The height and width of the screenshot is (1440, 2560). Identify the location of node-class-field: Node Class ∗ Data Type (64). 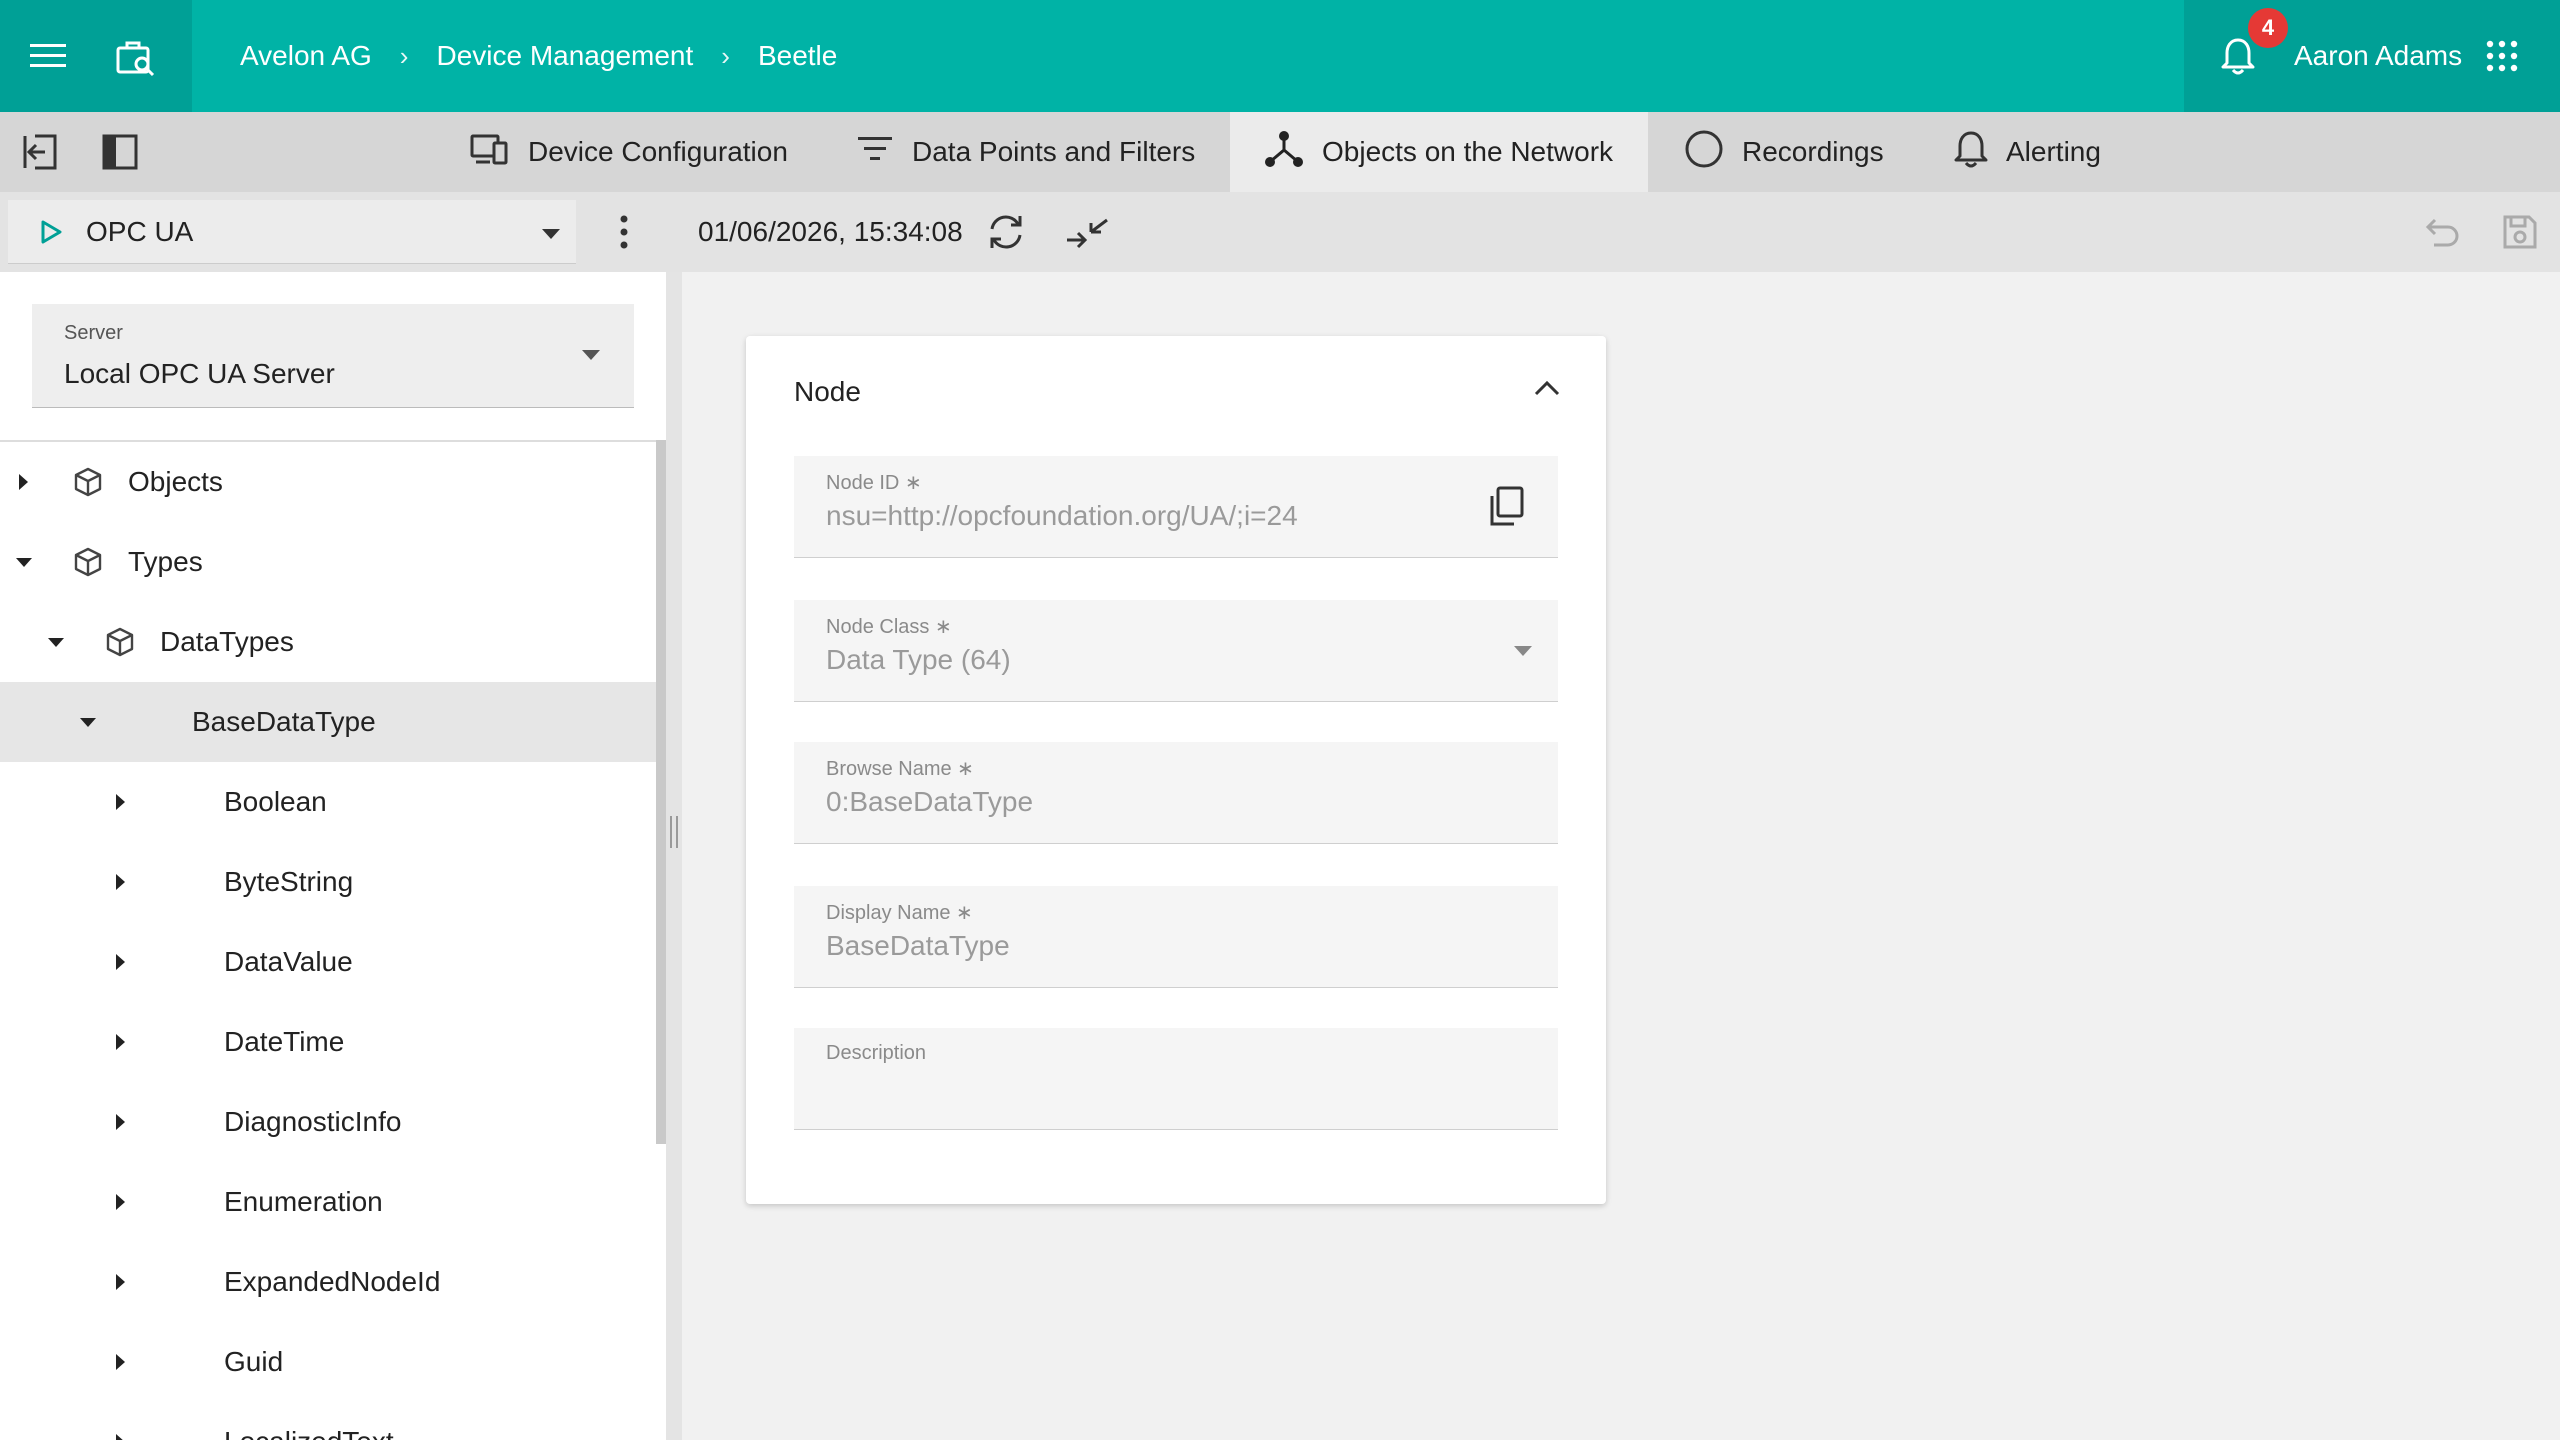
(1176, 651).